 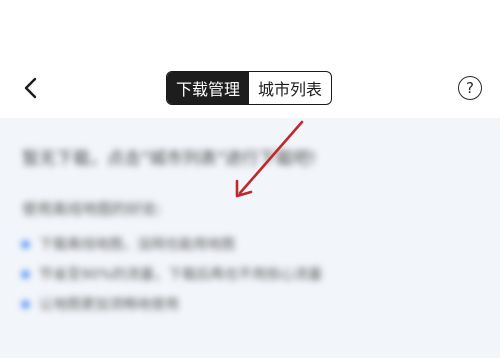 I want to click on list-item-text: 让地图更加流畅地使用, so click(x=109, y=305).